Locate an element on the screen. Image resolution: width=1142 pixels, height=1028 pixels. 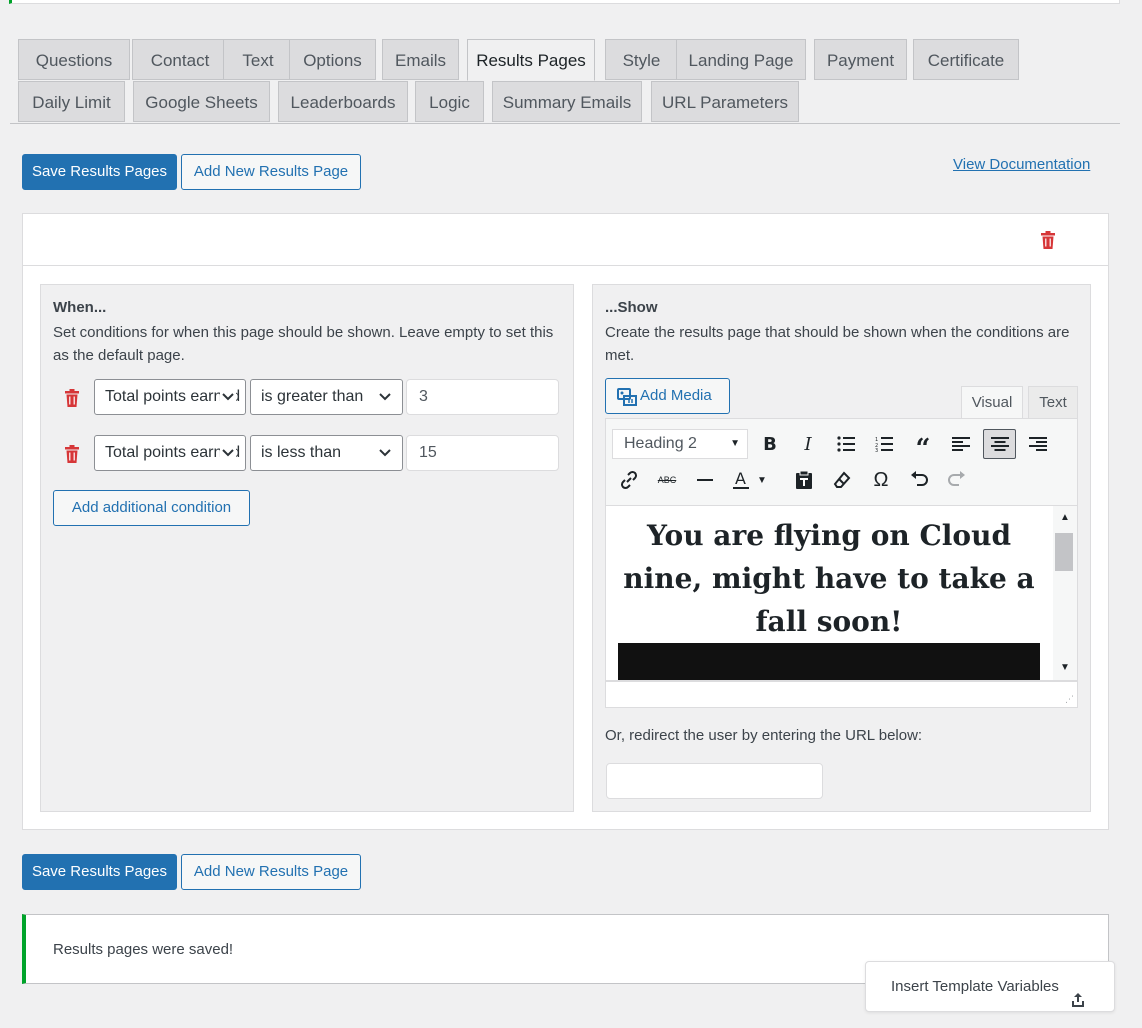
tab-logic: Logic is located at coordinates (449, 101).